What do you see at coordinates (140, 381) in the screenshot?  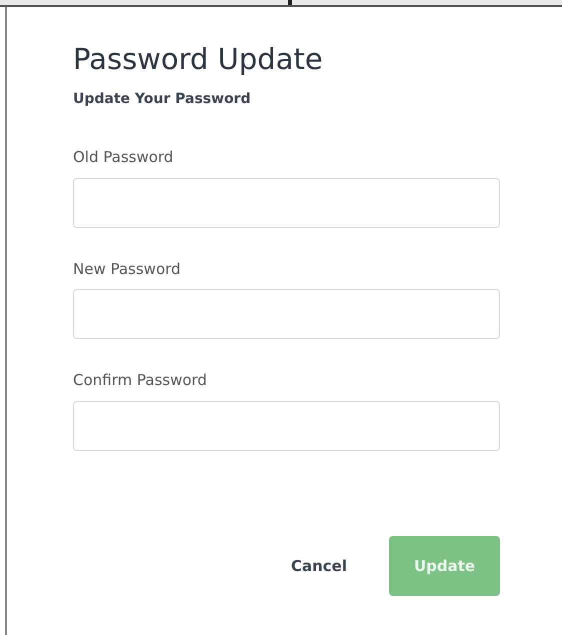 I see `field-label: Confirm Password` at bounding box center [140, 381].